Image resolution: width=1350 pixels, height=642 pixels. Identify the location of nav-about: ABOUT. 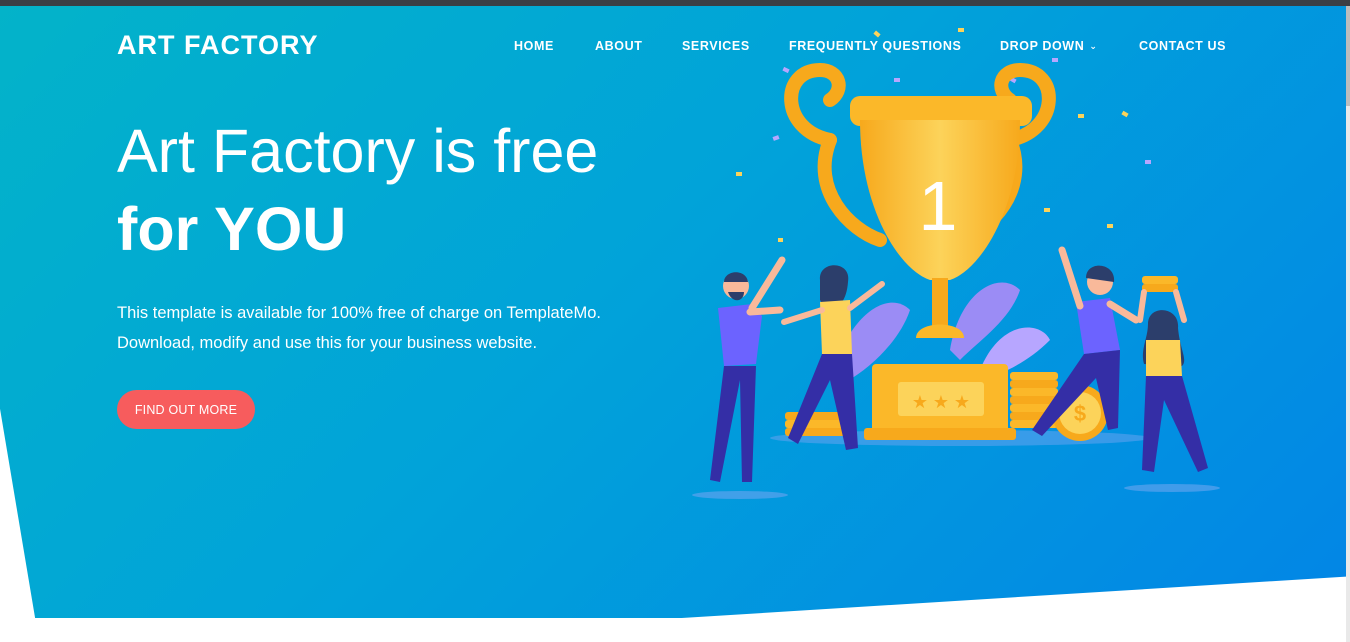
(618, 46).